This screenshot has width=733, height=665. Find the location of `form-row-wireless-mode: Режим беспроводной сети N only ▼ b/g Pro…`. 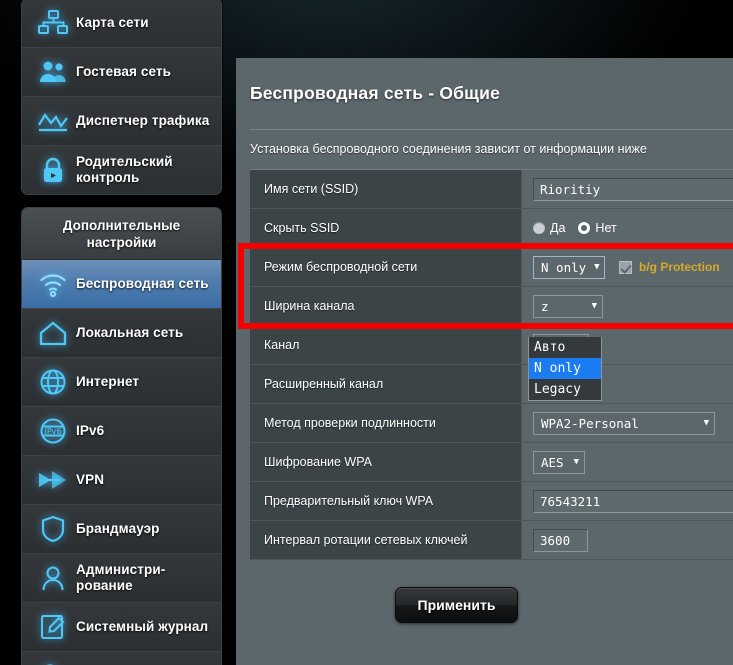

form-row-wireless-mode: Режим беспроводной сети N only ▼ b/g Pro… is located at coordinates (491, 267).